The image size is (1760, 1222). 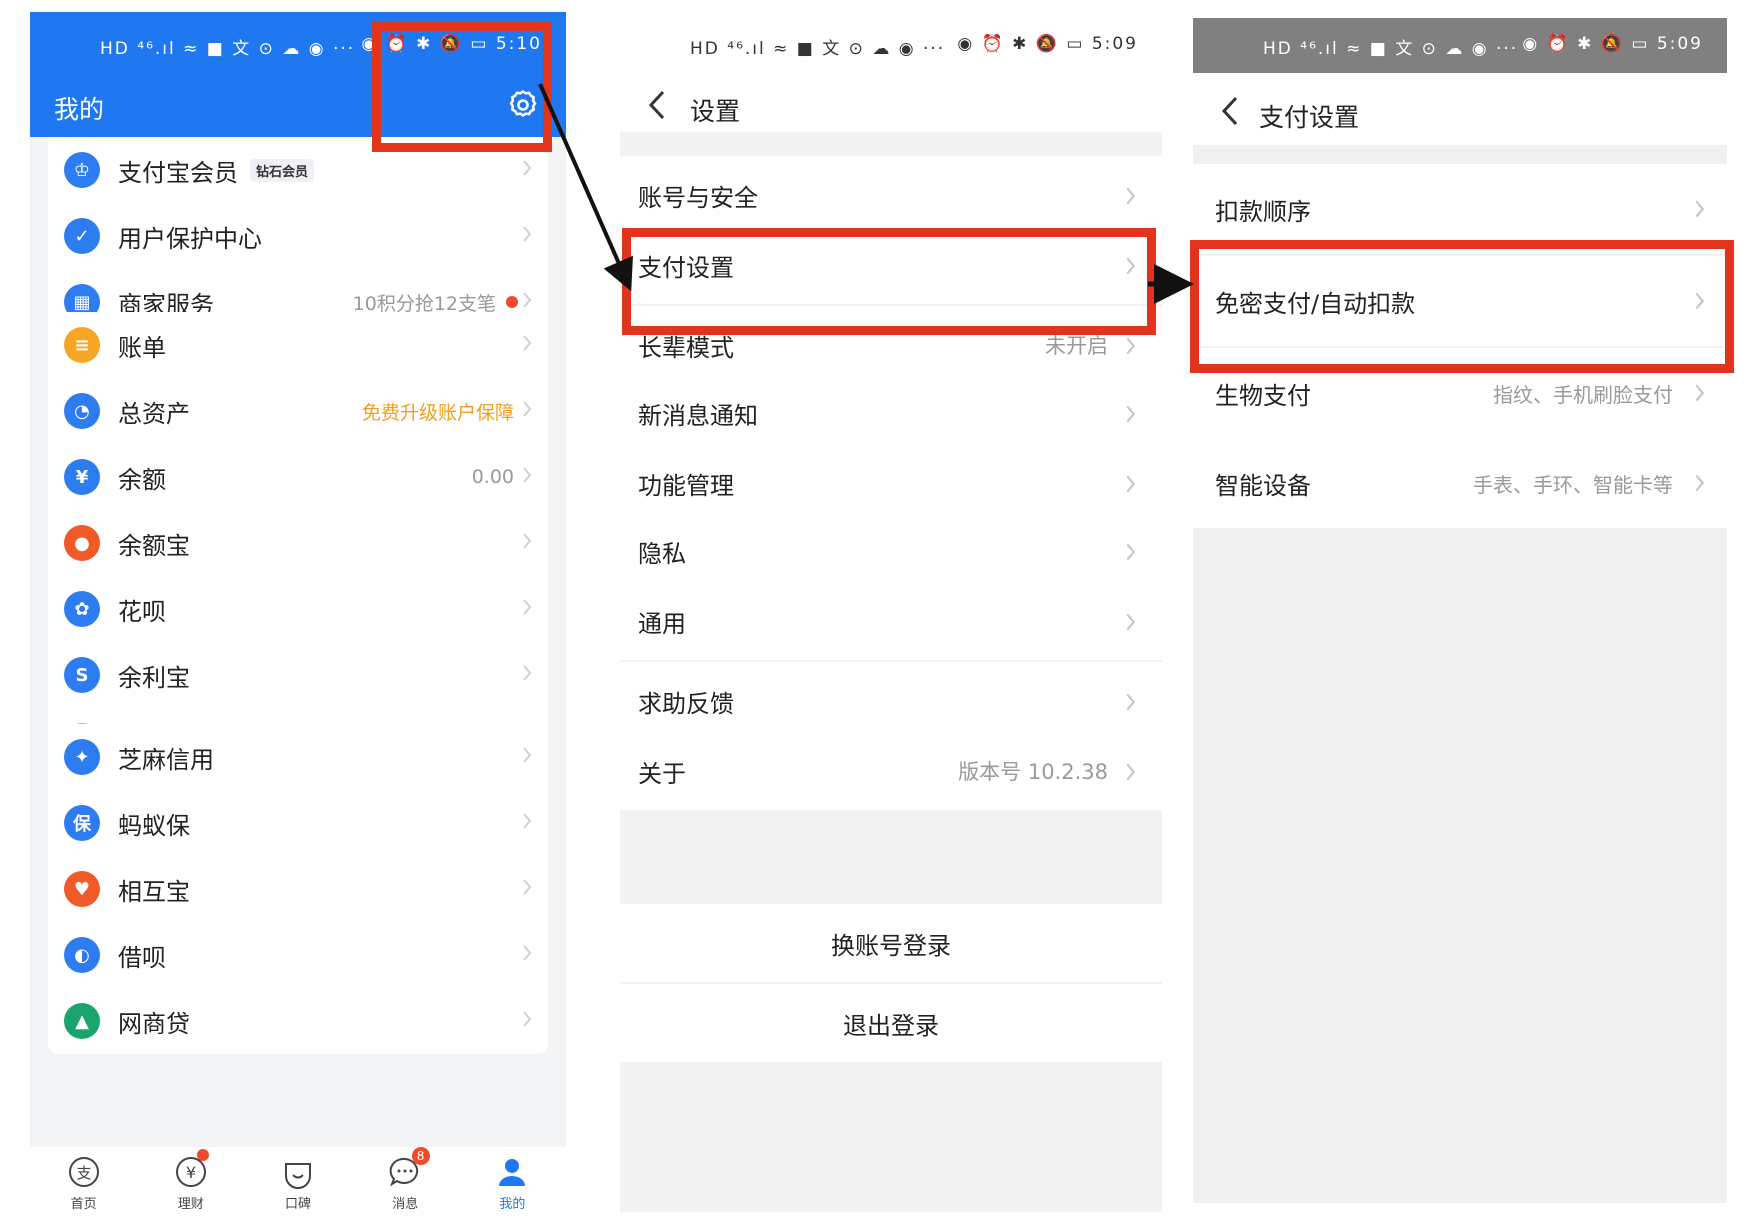 I want to click on yuebao-icon: ●, so click(x=82, y=543).